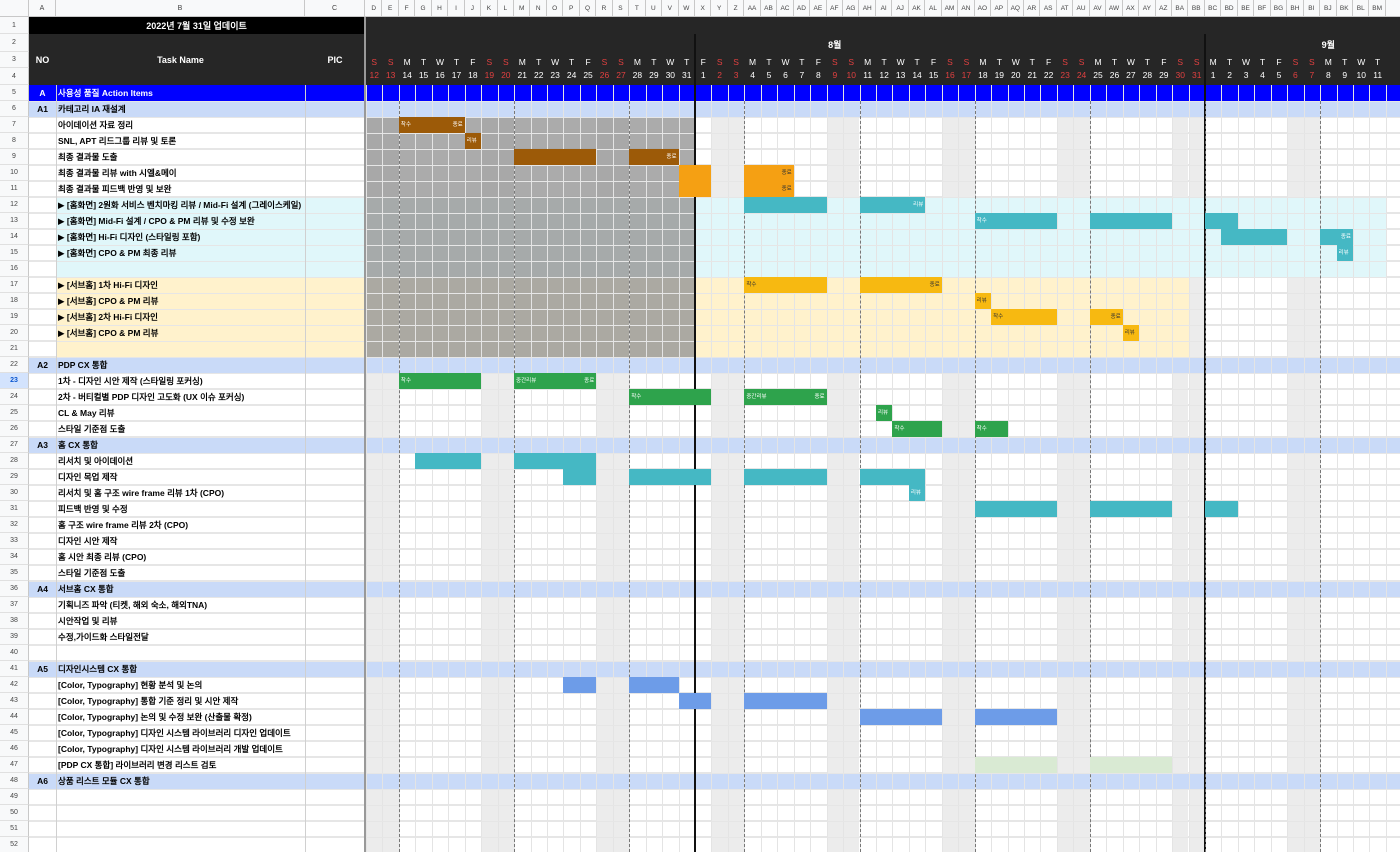 This screenshot has height=852, width=1400. I want to click on column-header-K: K, so click(489, 8).